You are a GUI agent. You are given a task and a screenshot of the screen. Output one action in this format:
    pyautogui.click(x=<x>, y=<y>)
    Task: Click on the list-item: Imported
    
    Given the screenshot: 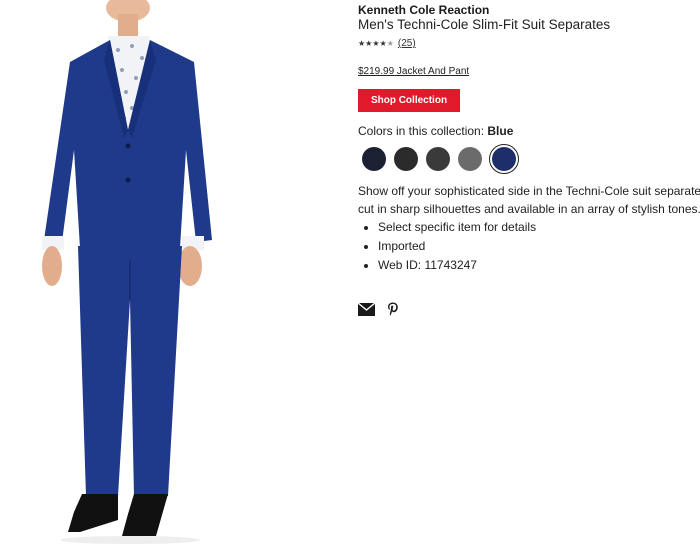 What is the action you would take?
    pyautogui.click(x=450, y=246)
    